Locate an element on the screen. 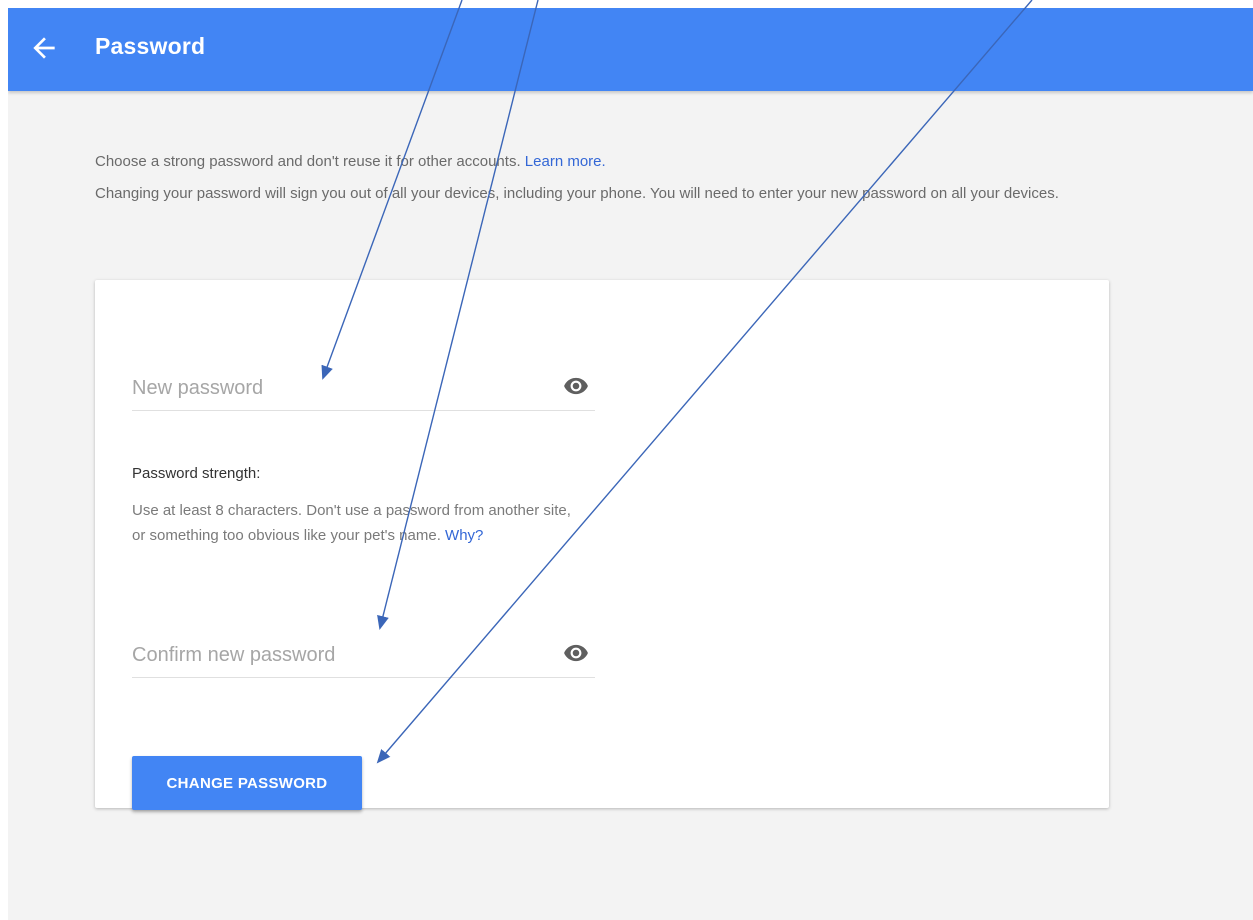 Image resolution: width=1253 pixels, height=920 pixels. learn-more-link: Learn more. is located at coordinates (565, 161).